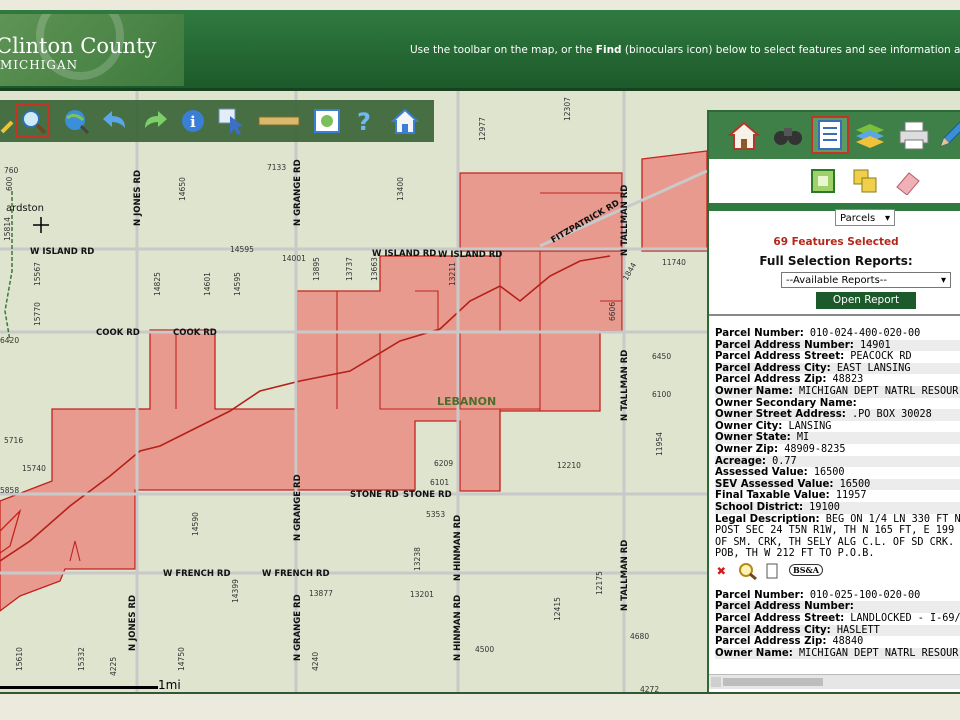 Image resolution: width=960 pixels, height=720 pixels. What do you see at coordinates (747, 449) in the screenshot?
I see `record-key: Owner Zip:` at bounding box center [747, 449].